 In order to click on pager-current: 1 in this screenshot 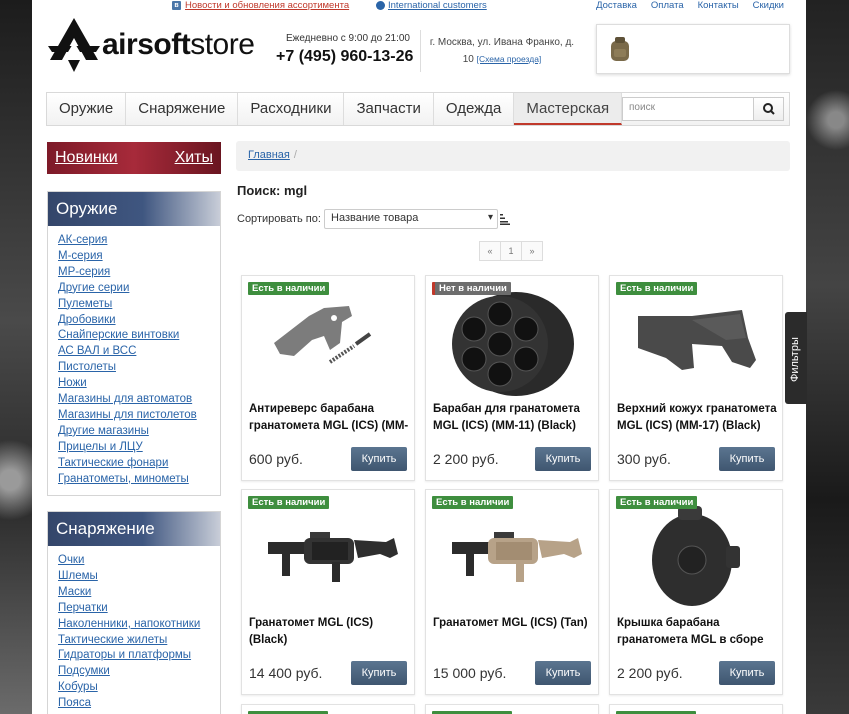, I will do `click(511, 251)`.